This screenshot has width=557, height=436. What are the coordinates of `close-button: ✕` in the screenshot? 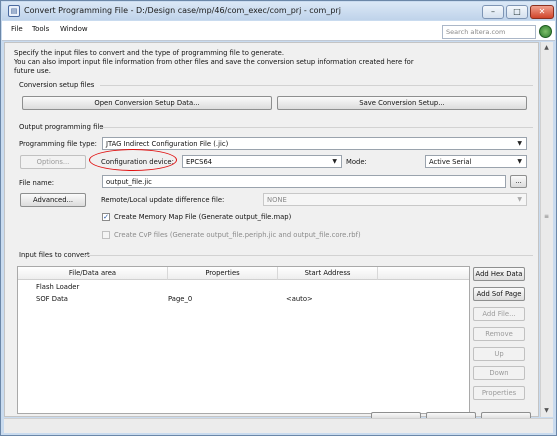 It's located at (542, 12).